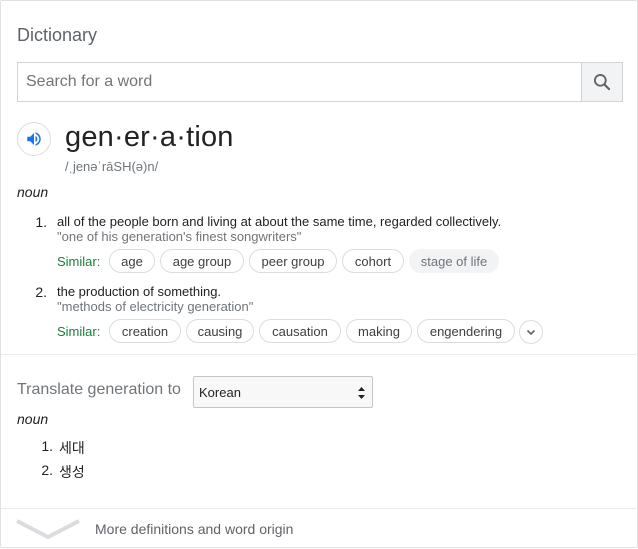  What do you see at coordinates (33, 419) in the screenshot?
I see `translate-part-of-speech: noun` at bounding box center [33, 419].